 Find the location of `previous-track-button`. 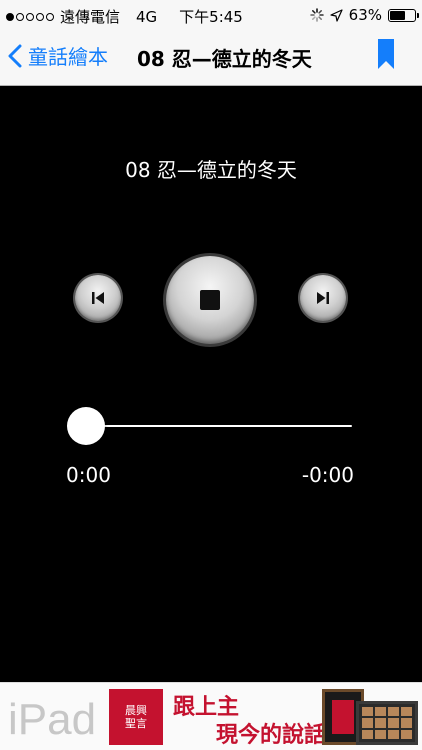

previous-track-button is located at coordinates (98, 298).